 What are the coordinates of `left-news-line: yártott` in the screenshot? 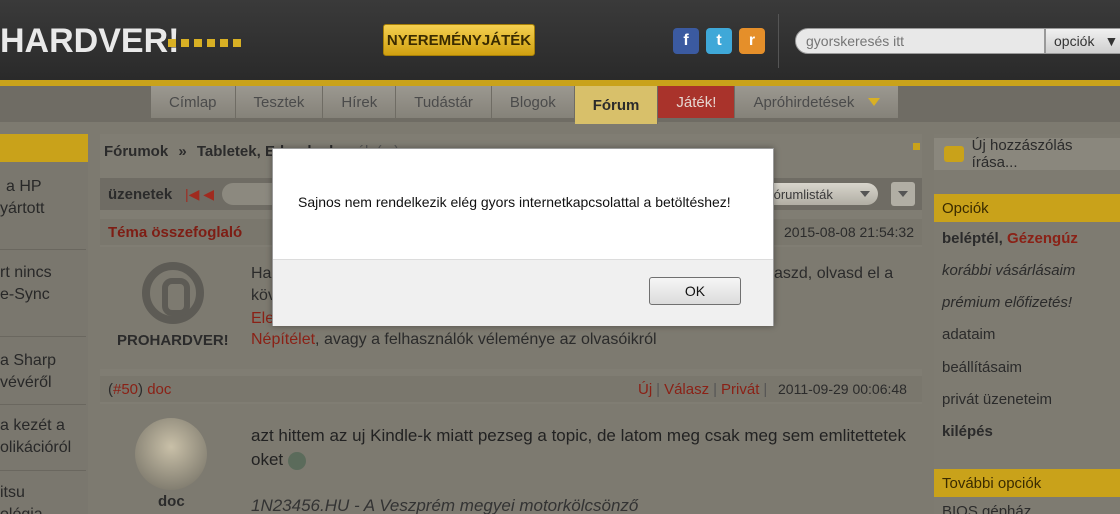 It's located at (22, 208).